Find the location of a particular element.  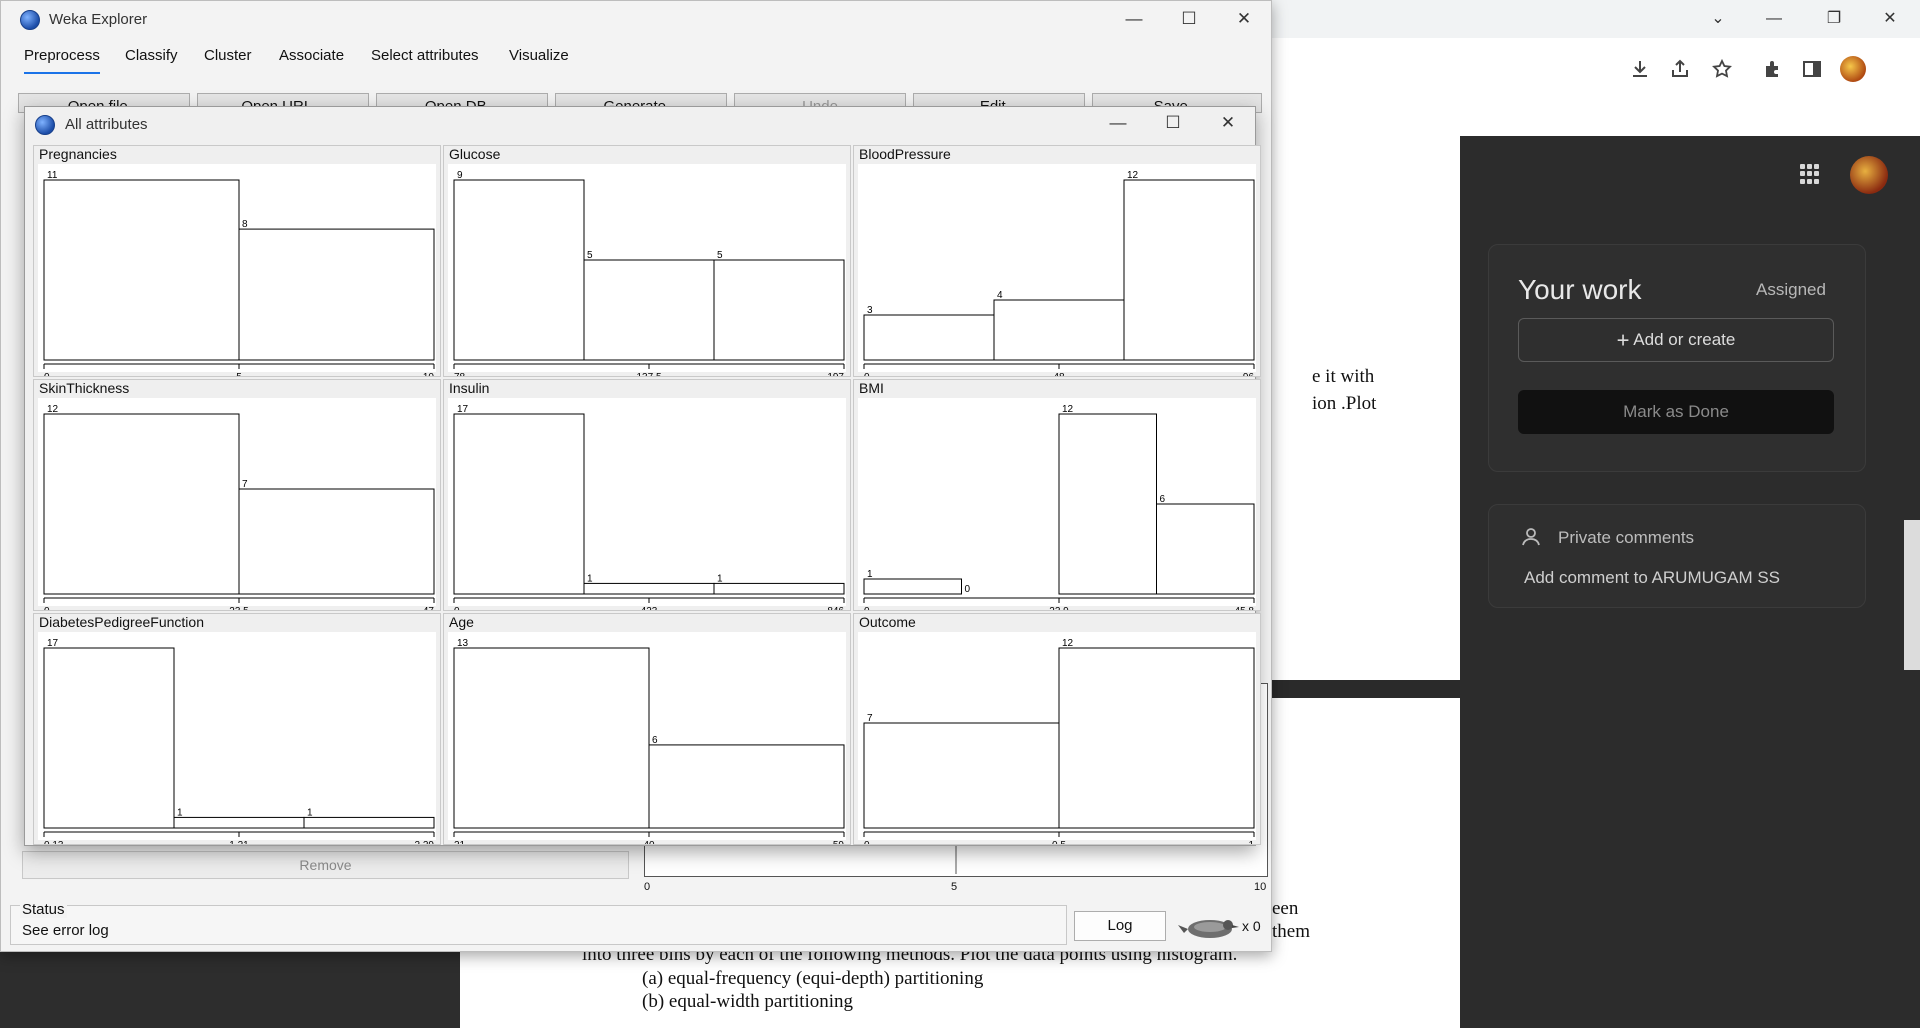

profile-avatar is located at coordinates (1853, 69).